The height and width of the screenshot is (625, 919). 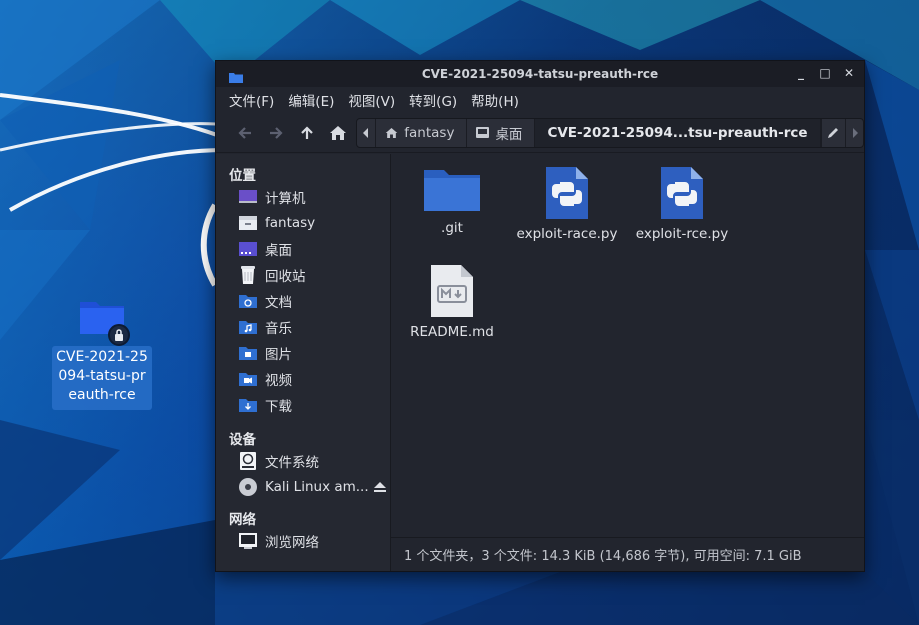 I want to click on sidebar-item-home: fantasy, so click(x=303, y=223).